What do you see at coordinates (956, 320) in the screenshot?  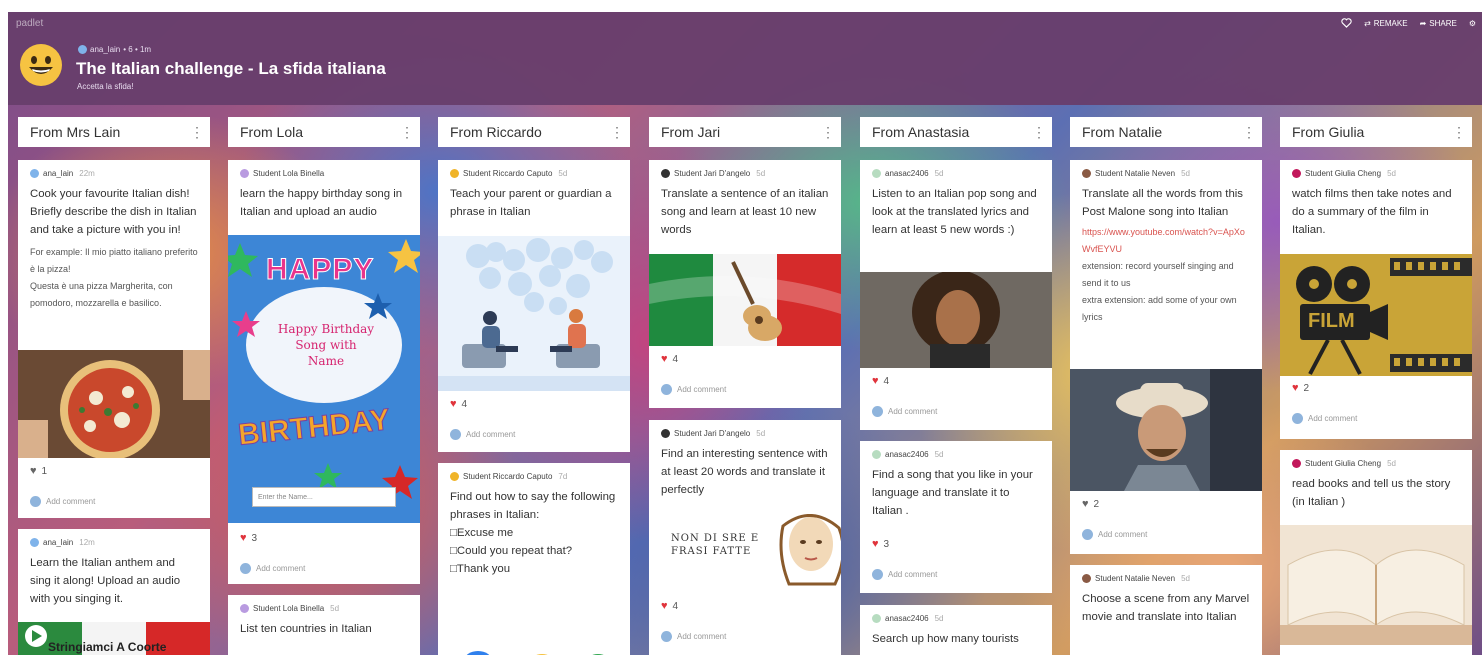 I see `singer-photo` at bounding box center [956, 320].